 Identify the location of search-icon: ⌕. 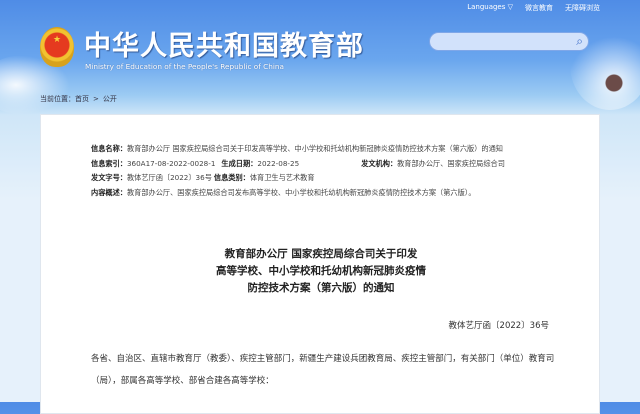
(579, 41).